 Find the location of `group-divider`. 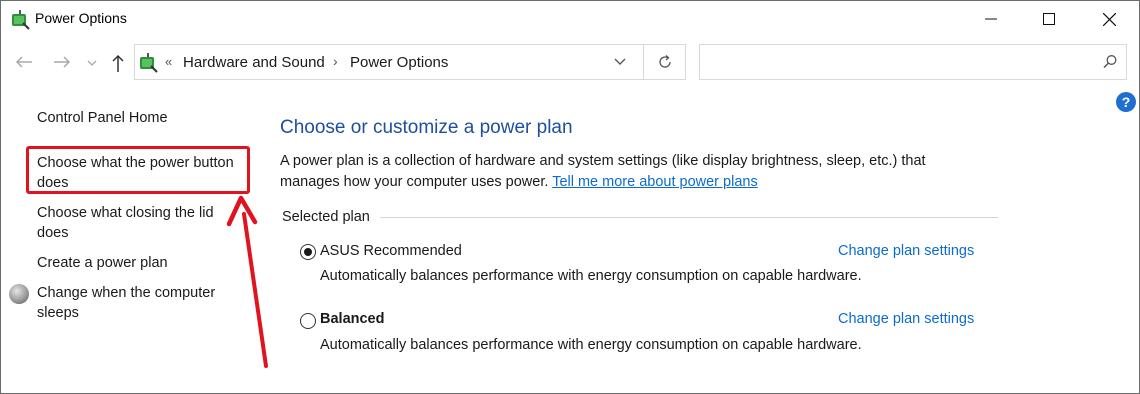

group-divider is located at coordinates (689, 217).